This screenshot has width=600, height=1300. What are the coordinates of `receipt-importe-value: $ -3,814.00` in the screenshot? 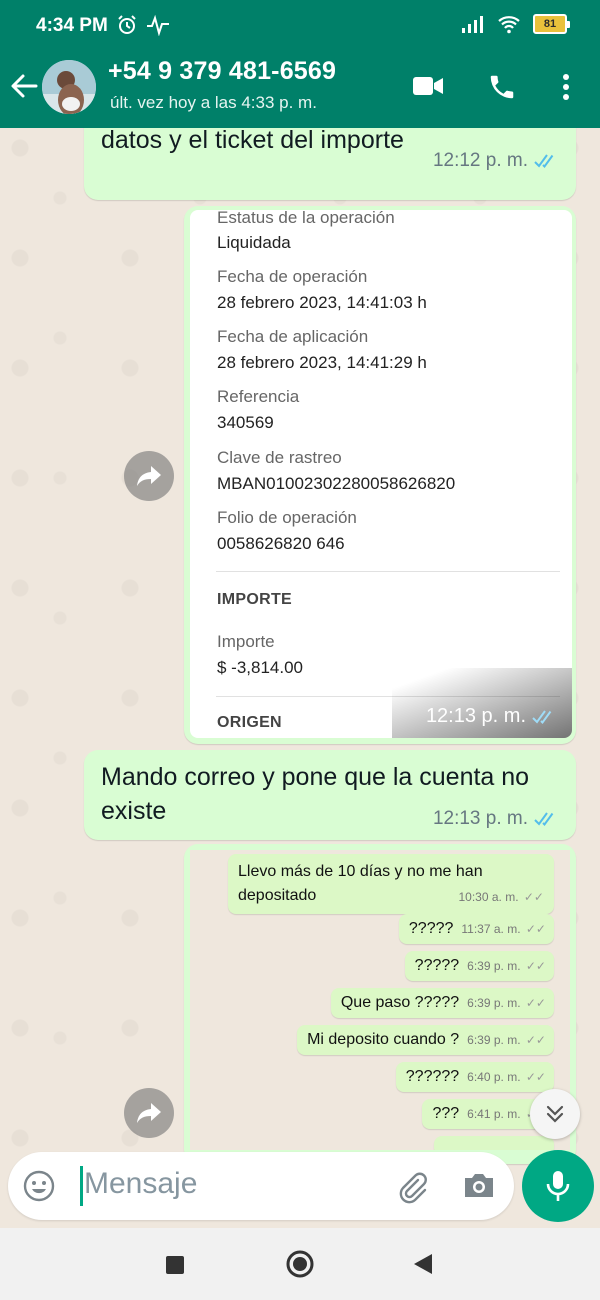 It's located at (260, 667).